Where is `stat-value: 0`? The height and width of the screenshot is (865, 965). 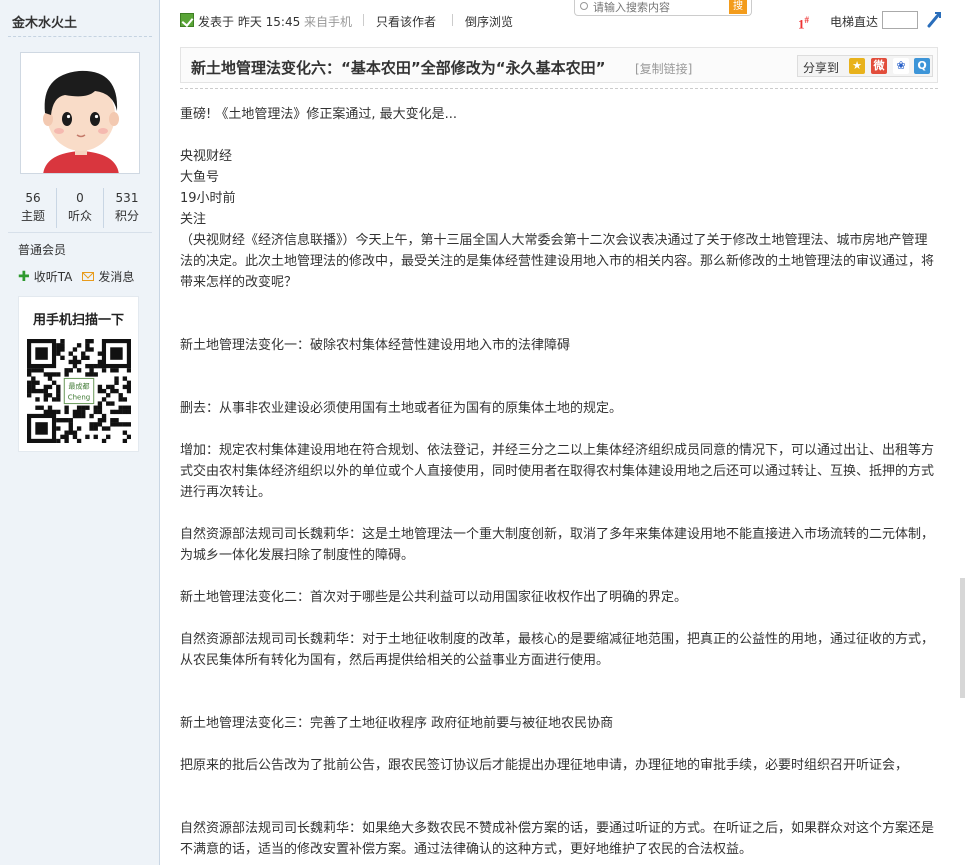
stat-value: 0 is located at coordinates (80, 198).